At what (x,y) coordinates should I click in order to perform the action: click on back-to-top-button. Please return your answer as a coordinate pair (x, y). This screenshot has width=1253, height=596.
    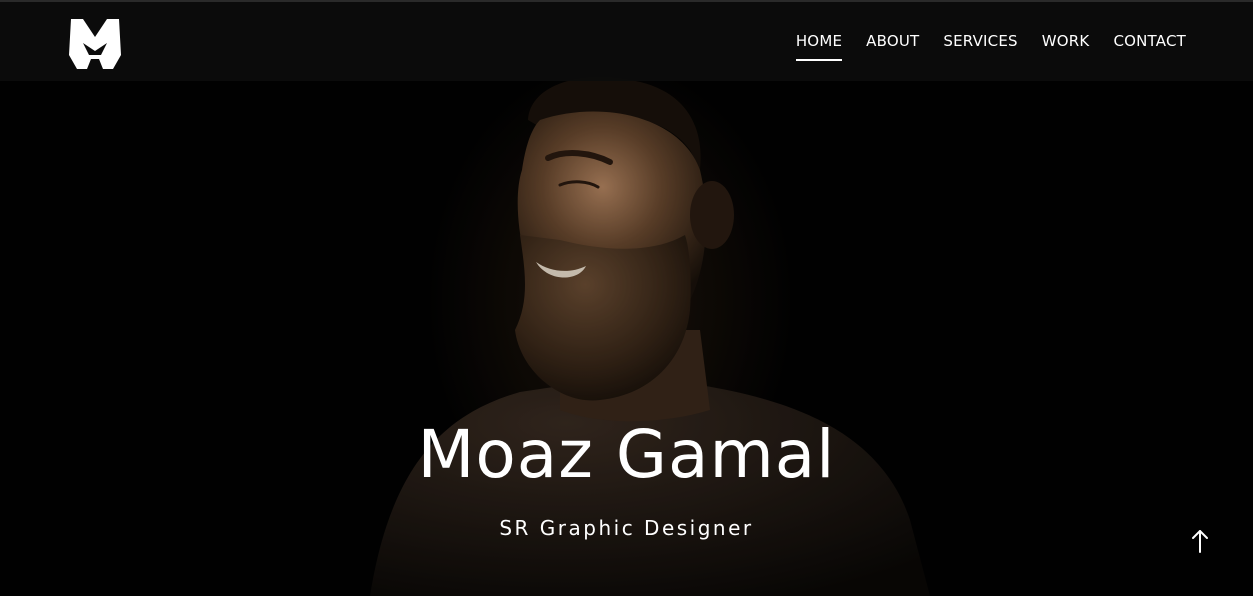
    Looking at the image, I should click on (1200, 541).